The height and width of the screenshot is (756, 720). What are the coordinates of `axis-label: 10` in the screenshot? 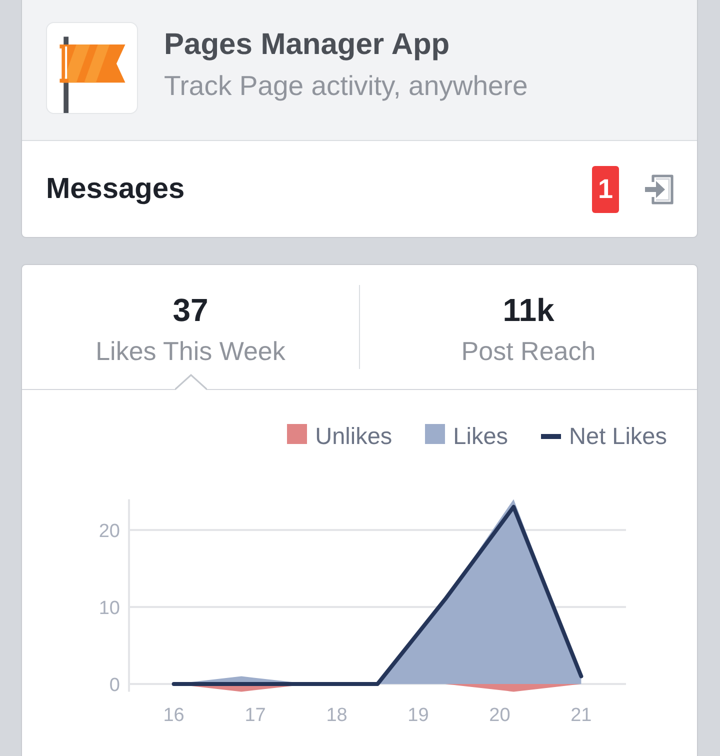 It's located at (109, 608).